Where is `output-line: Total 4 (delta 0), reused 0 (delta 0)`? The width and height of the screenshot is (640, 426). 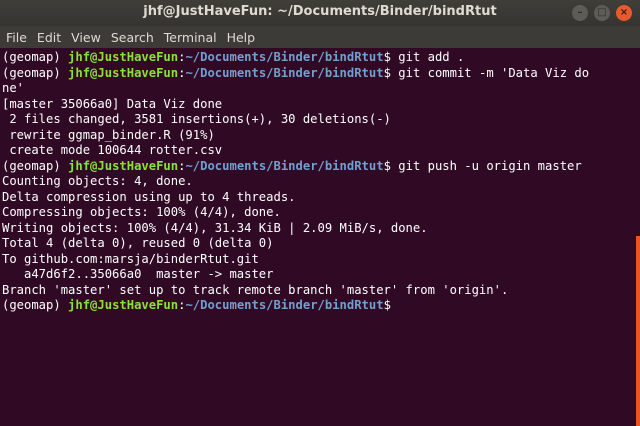
output-line: Total 4 (delta 0), reused 0 (delta 0) is located at coordinates (138, 243).